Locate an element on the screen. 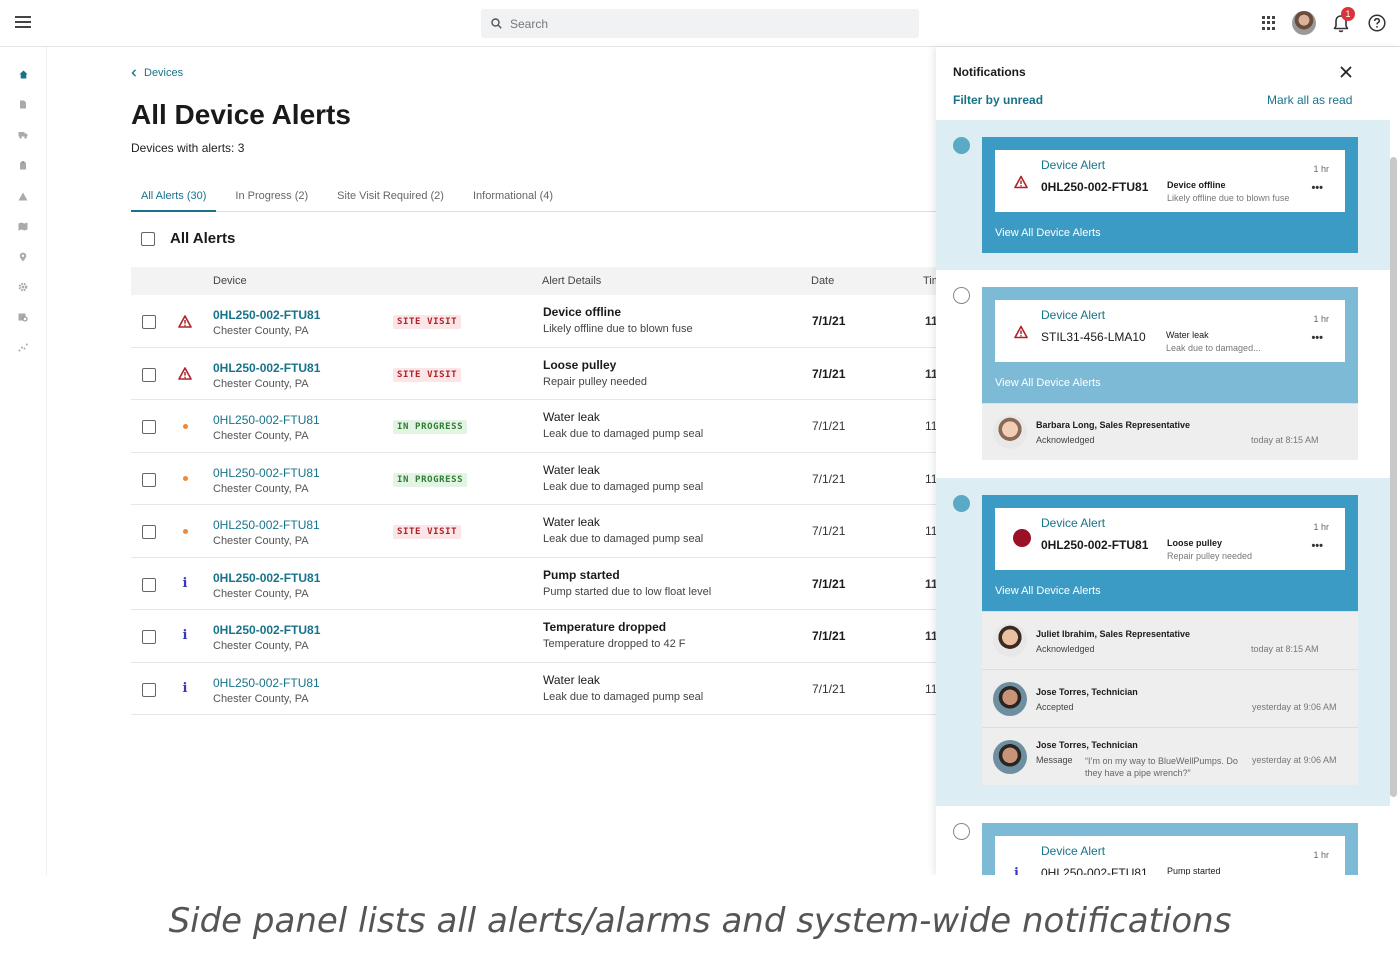  notification-age: 1 hr is located at coordinates (1321, 319).